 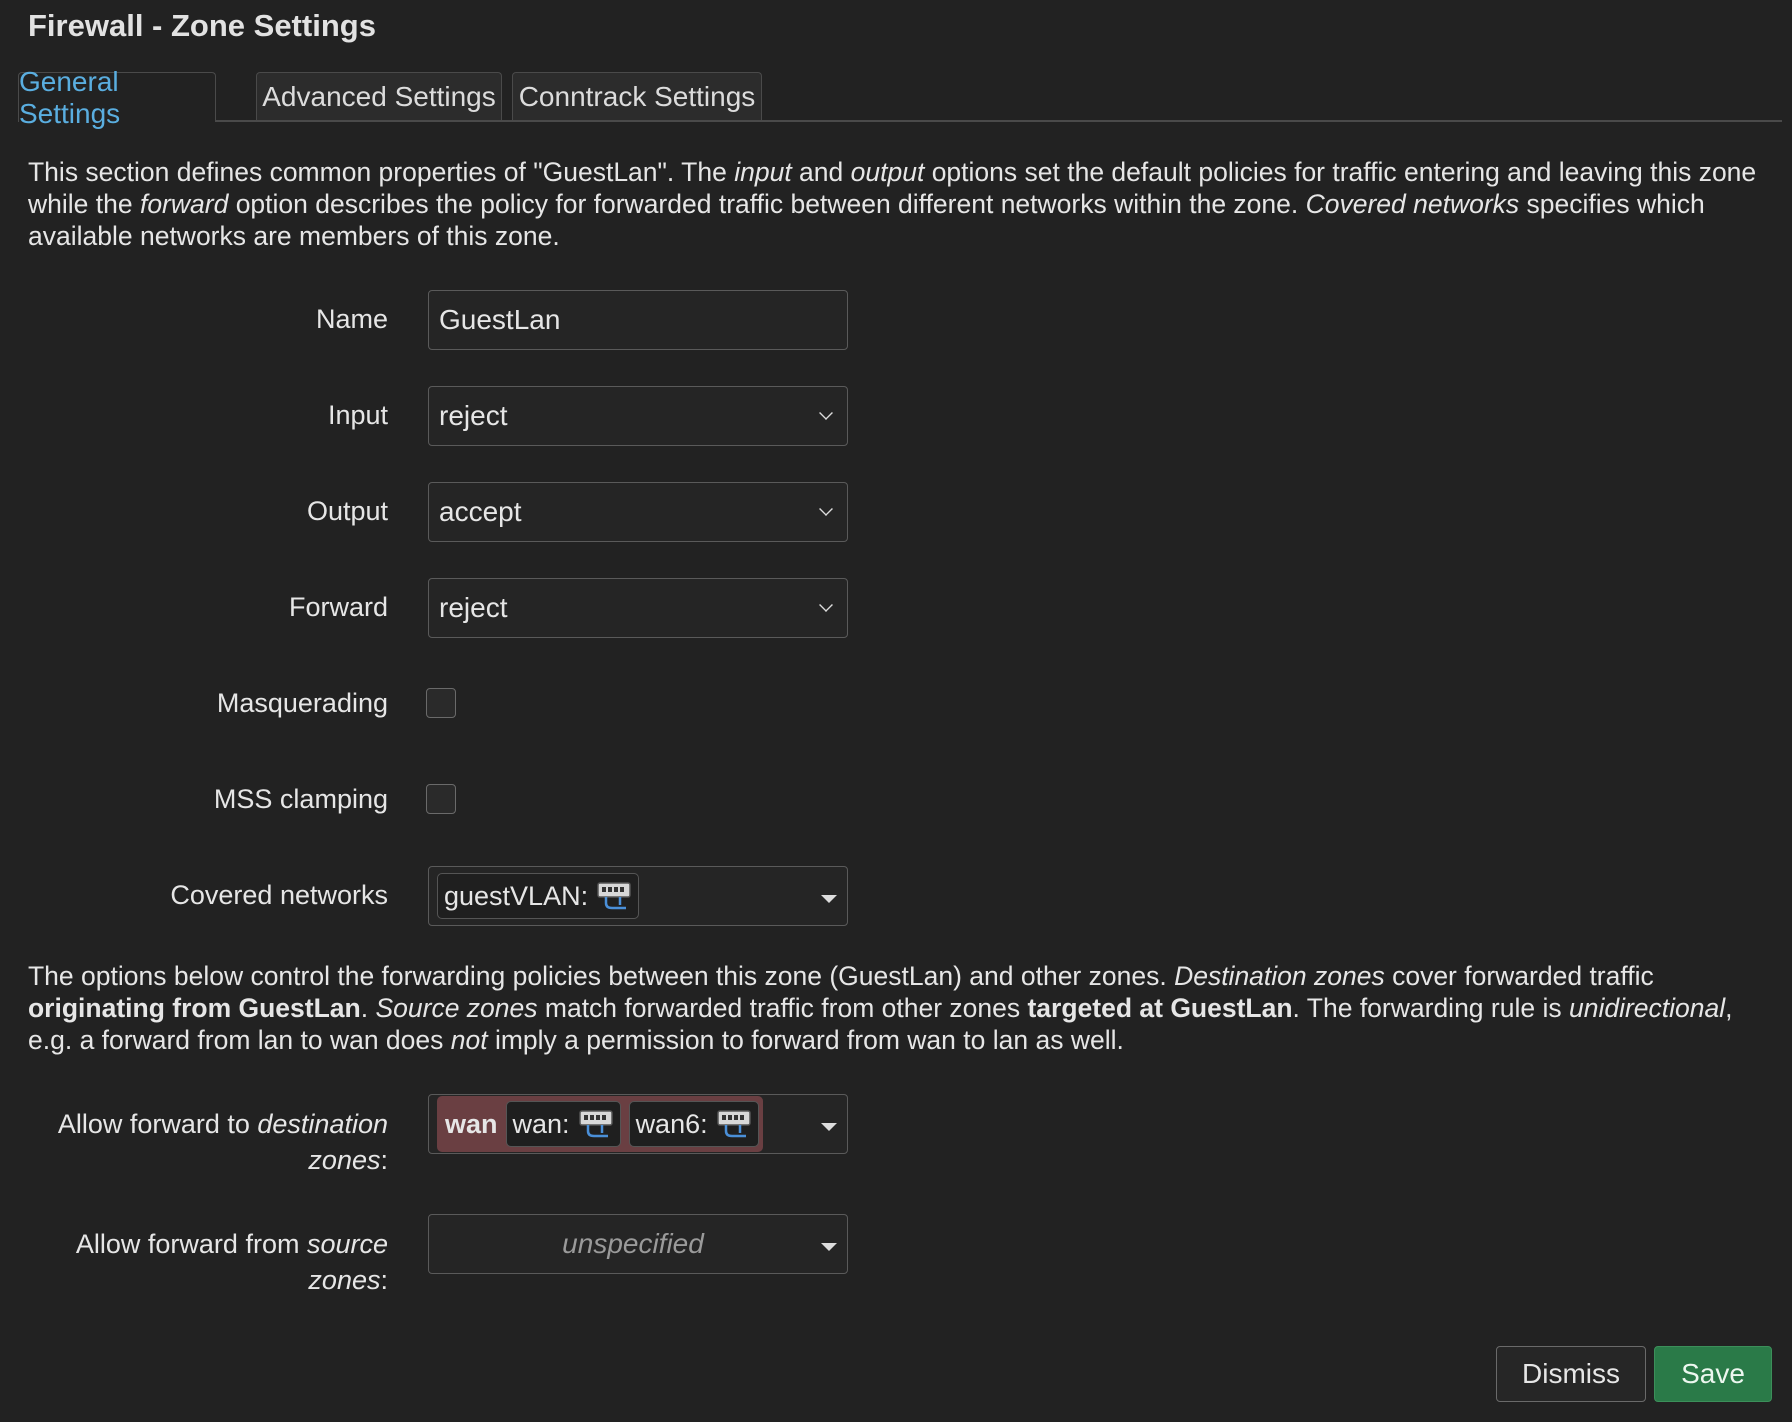 What do you see at coordinates (441, 799) in the screenshot?
I see `mss-clamping-checkbox` at bounding box center [441, 799].